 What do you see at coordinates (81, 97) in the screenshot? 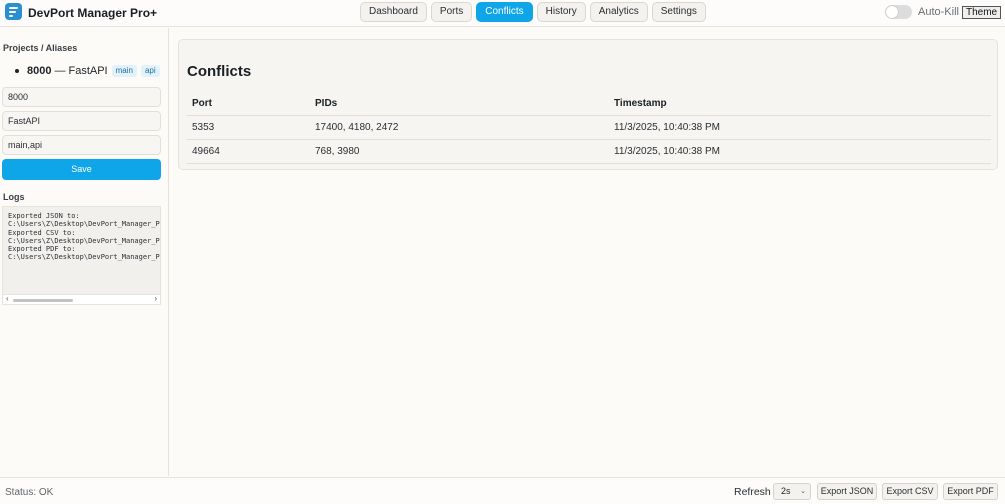
I see `port-input: 8000` at bounding box center [81, 97].